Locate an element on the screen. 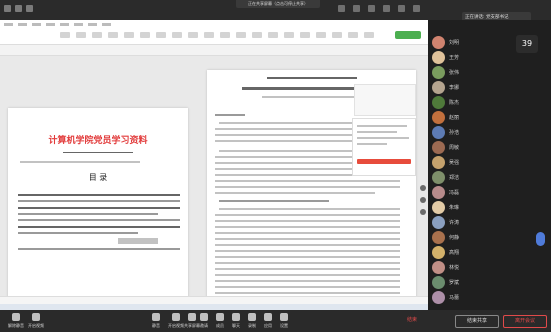  share-doc-button is located at coordinates (408, 35).